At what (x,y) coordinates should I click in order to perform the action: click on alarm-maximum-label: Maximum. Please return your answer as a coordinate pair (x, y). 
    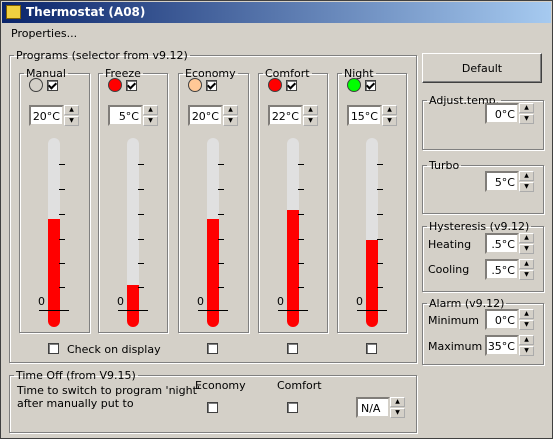
    Looking at the image, I should click on (455, 346).